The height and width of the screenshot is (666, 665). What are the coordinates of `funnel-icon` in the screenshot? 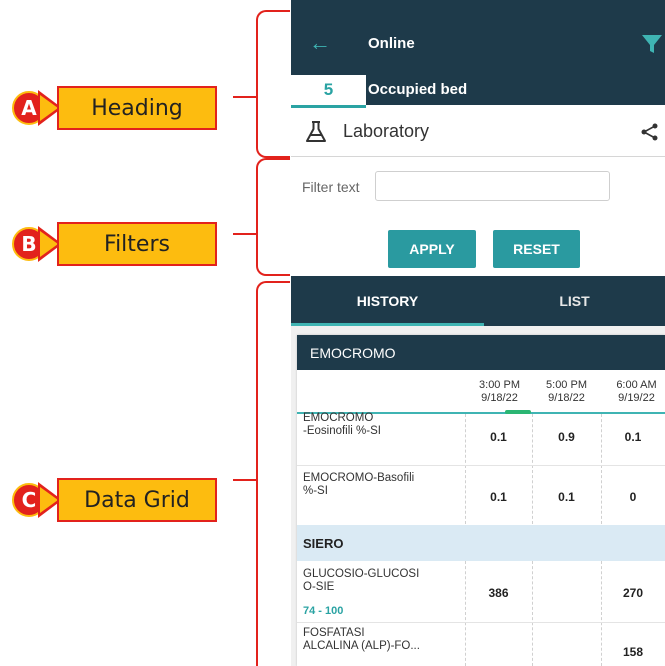 It's located at (652, 44).